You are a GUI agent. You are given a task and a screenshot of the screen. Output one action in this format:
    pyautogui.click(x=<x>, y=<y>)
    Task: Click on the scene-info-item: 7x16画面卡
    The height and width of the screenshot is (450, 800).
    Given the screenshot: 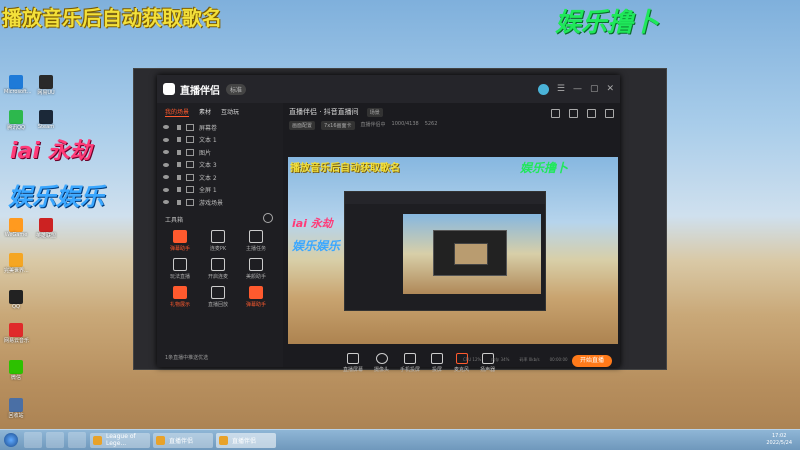 What is the action you would take?
    pyautogui.click(x=338, y=125)
    